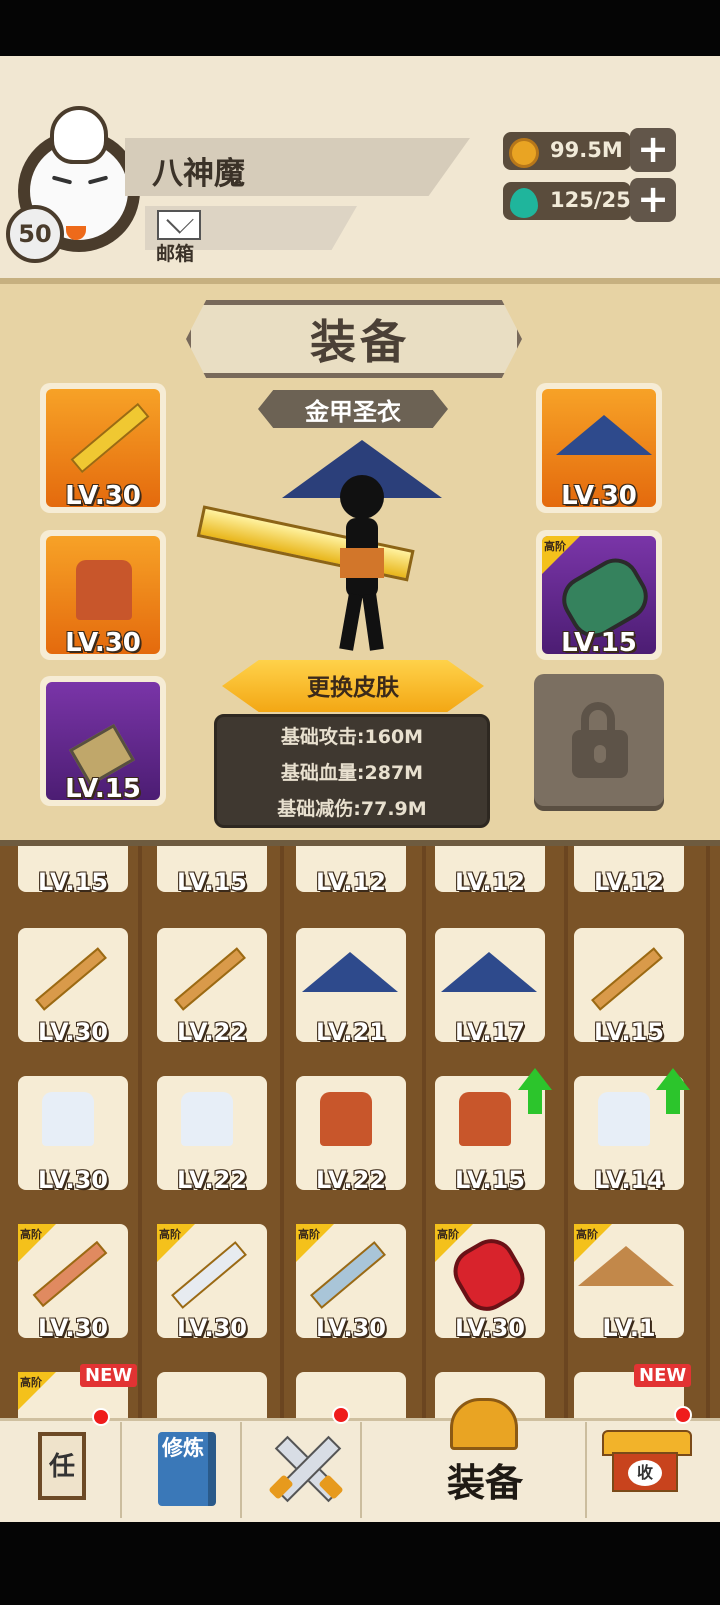  I want to click on avatar-crest, so click(79, 135).